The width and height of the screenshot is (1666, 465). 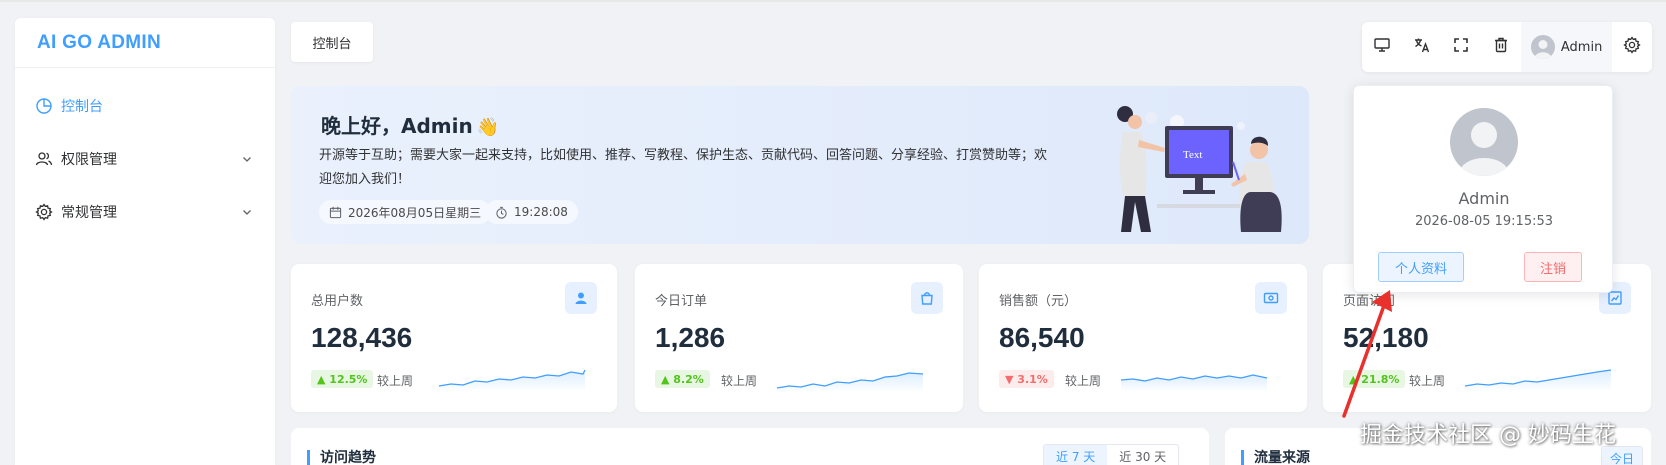 I want to click on settings-button, so click(x=1632, y=47).